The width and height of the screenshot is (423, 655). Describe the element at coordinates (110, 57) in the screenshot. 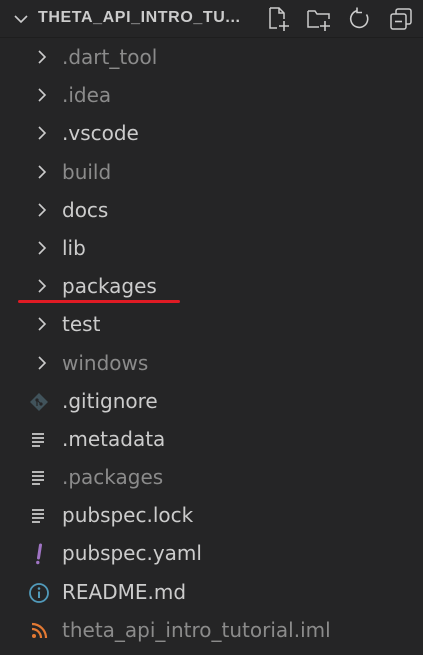

I see `folder-label: .dart_tool` at that location.